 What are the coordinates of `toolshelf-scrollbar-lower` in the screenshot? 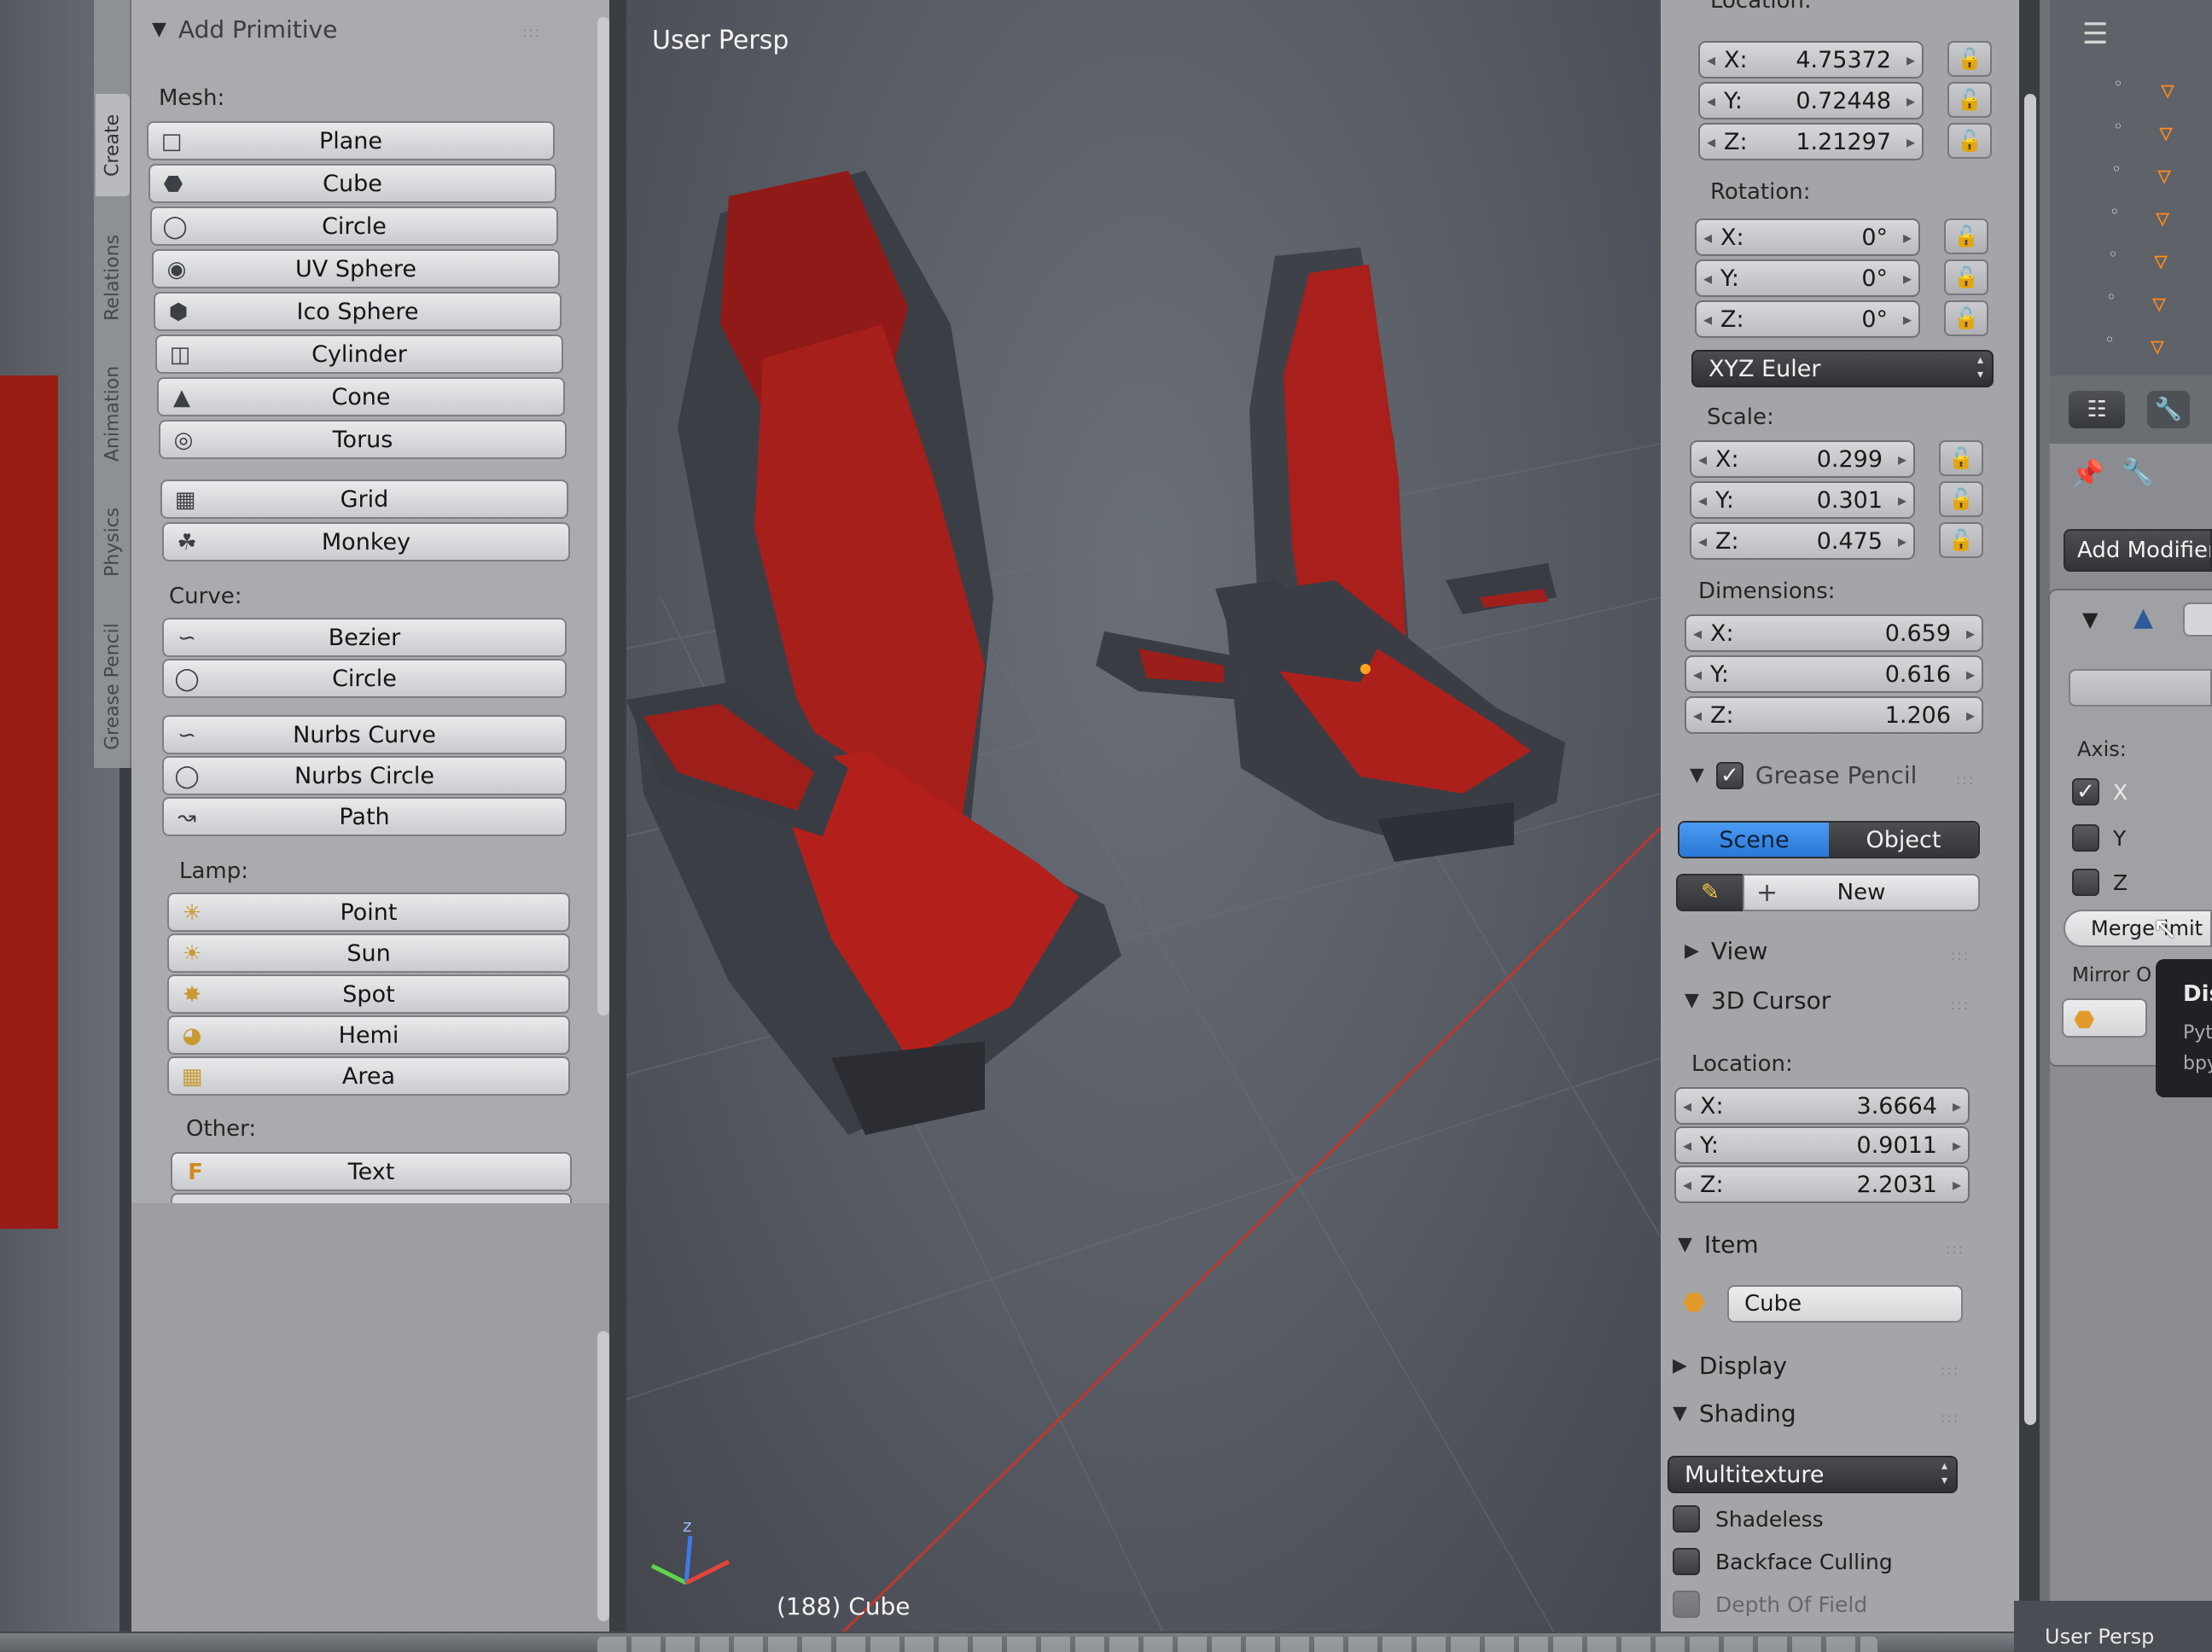 It's located at (603, 1476).